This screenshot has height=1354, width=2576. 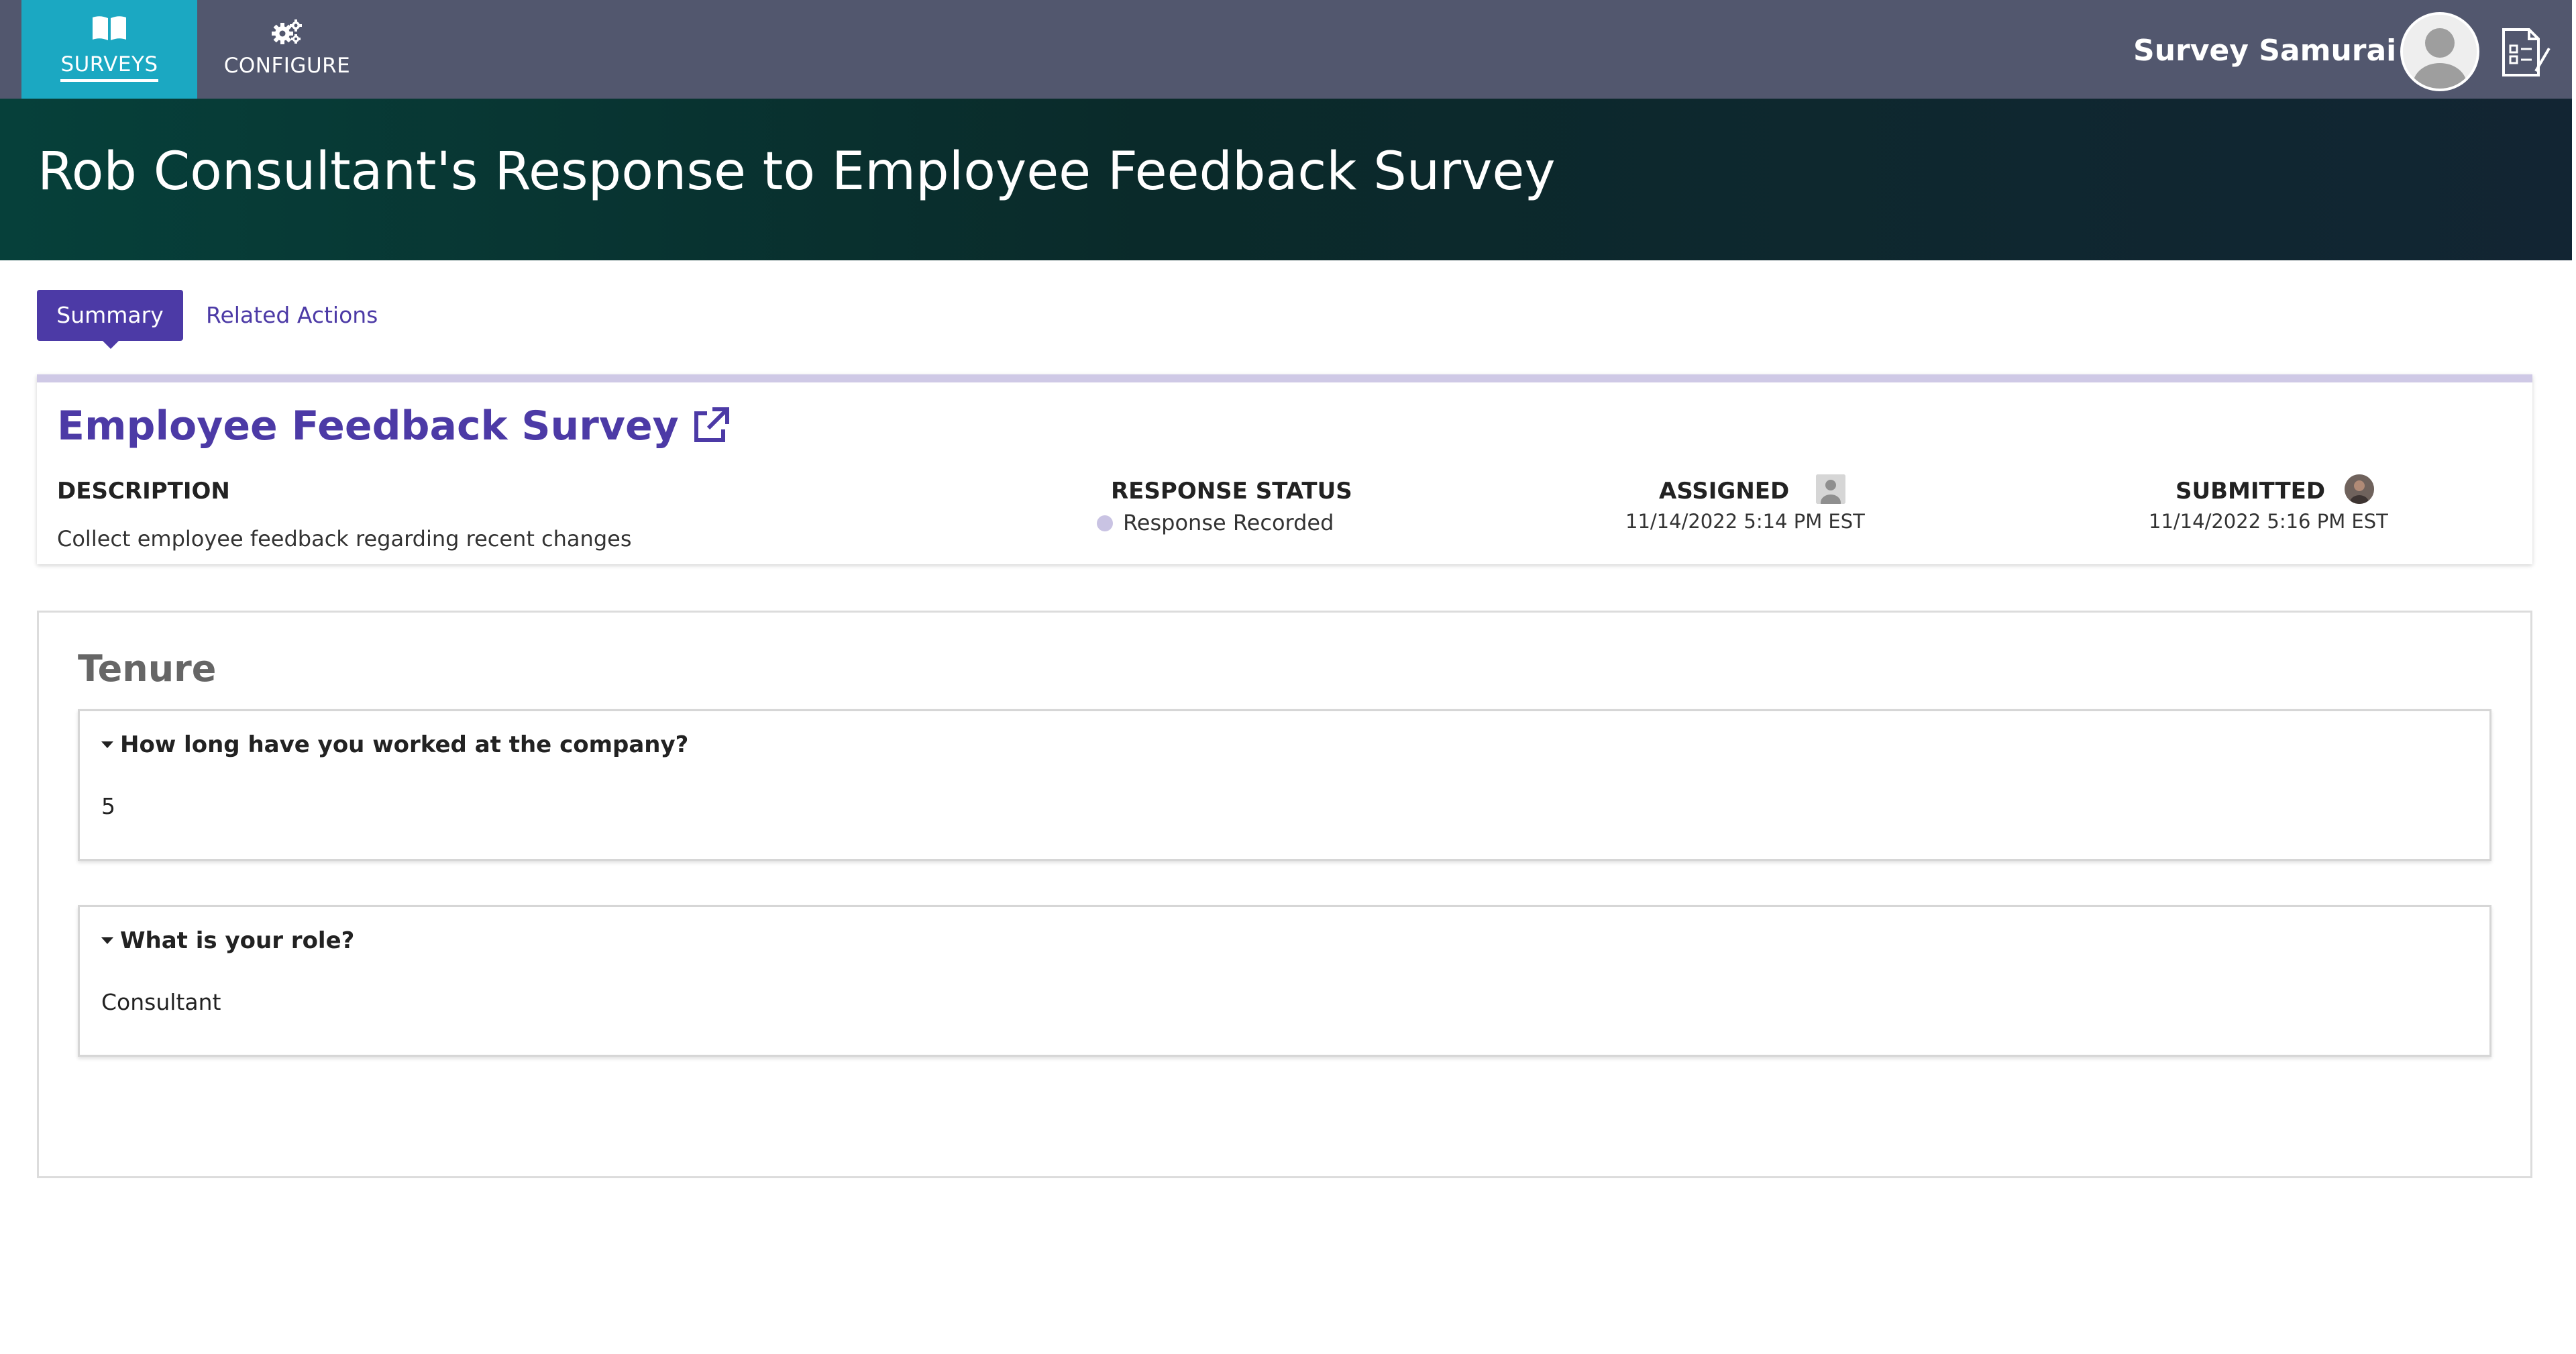 I want to click on nav-item-surveys: SURVEYS, so click(x=109, y=49).